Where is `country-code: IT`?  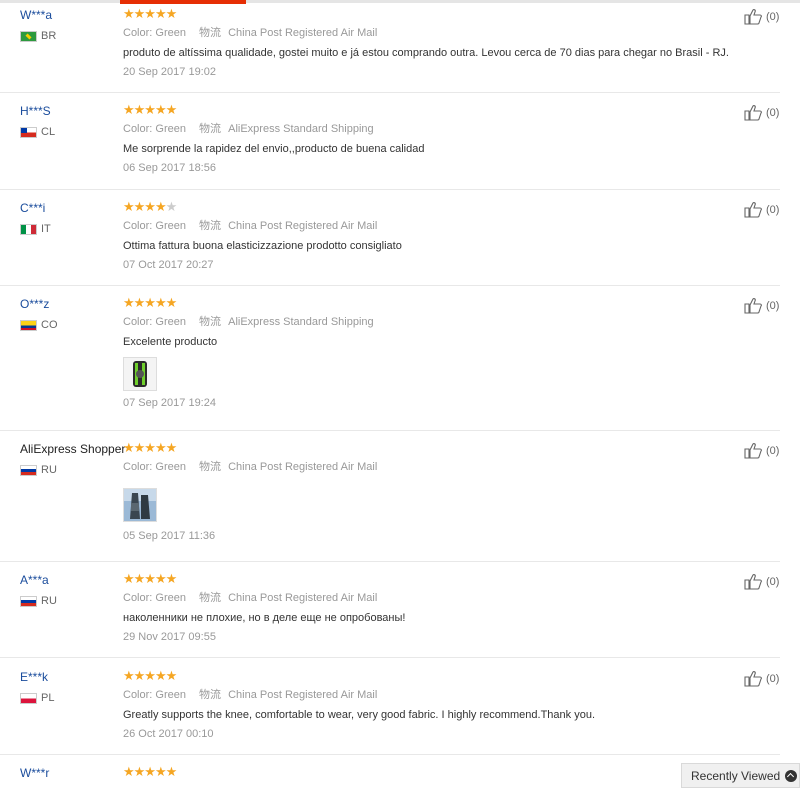 country-code: IT is located at coordinates (46, 229).